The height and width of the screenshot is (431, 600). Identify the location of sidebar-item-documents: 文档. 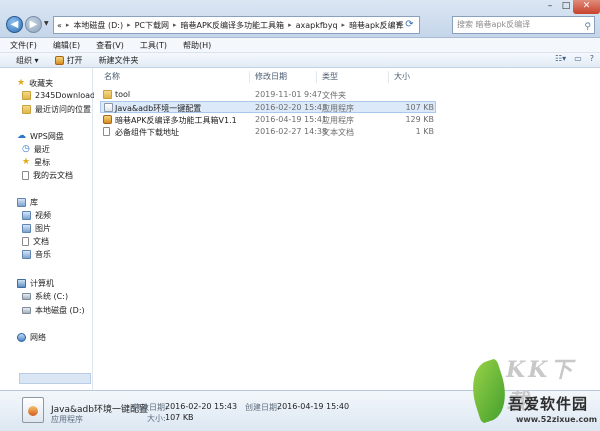
(35, 241).